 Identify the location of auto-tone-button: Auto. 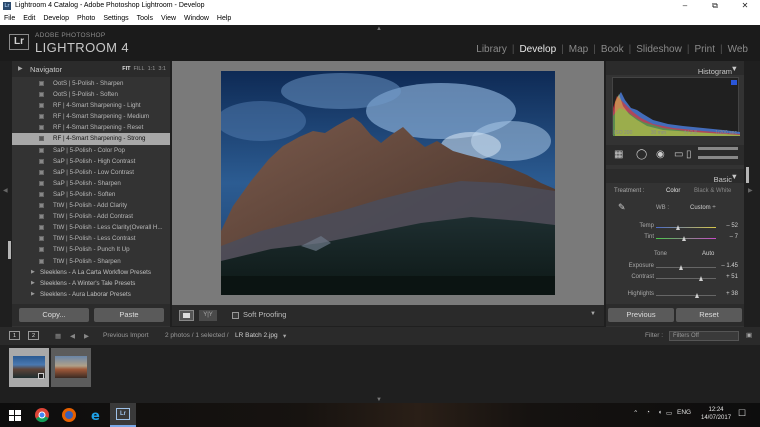
(708, 254).